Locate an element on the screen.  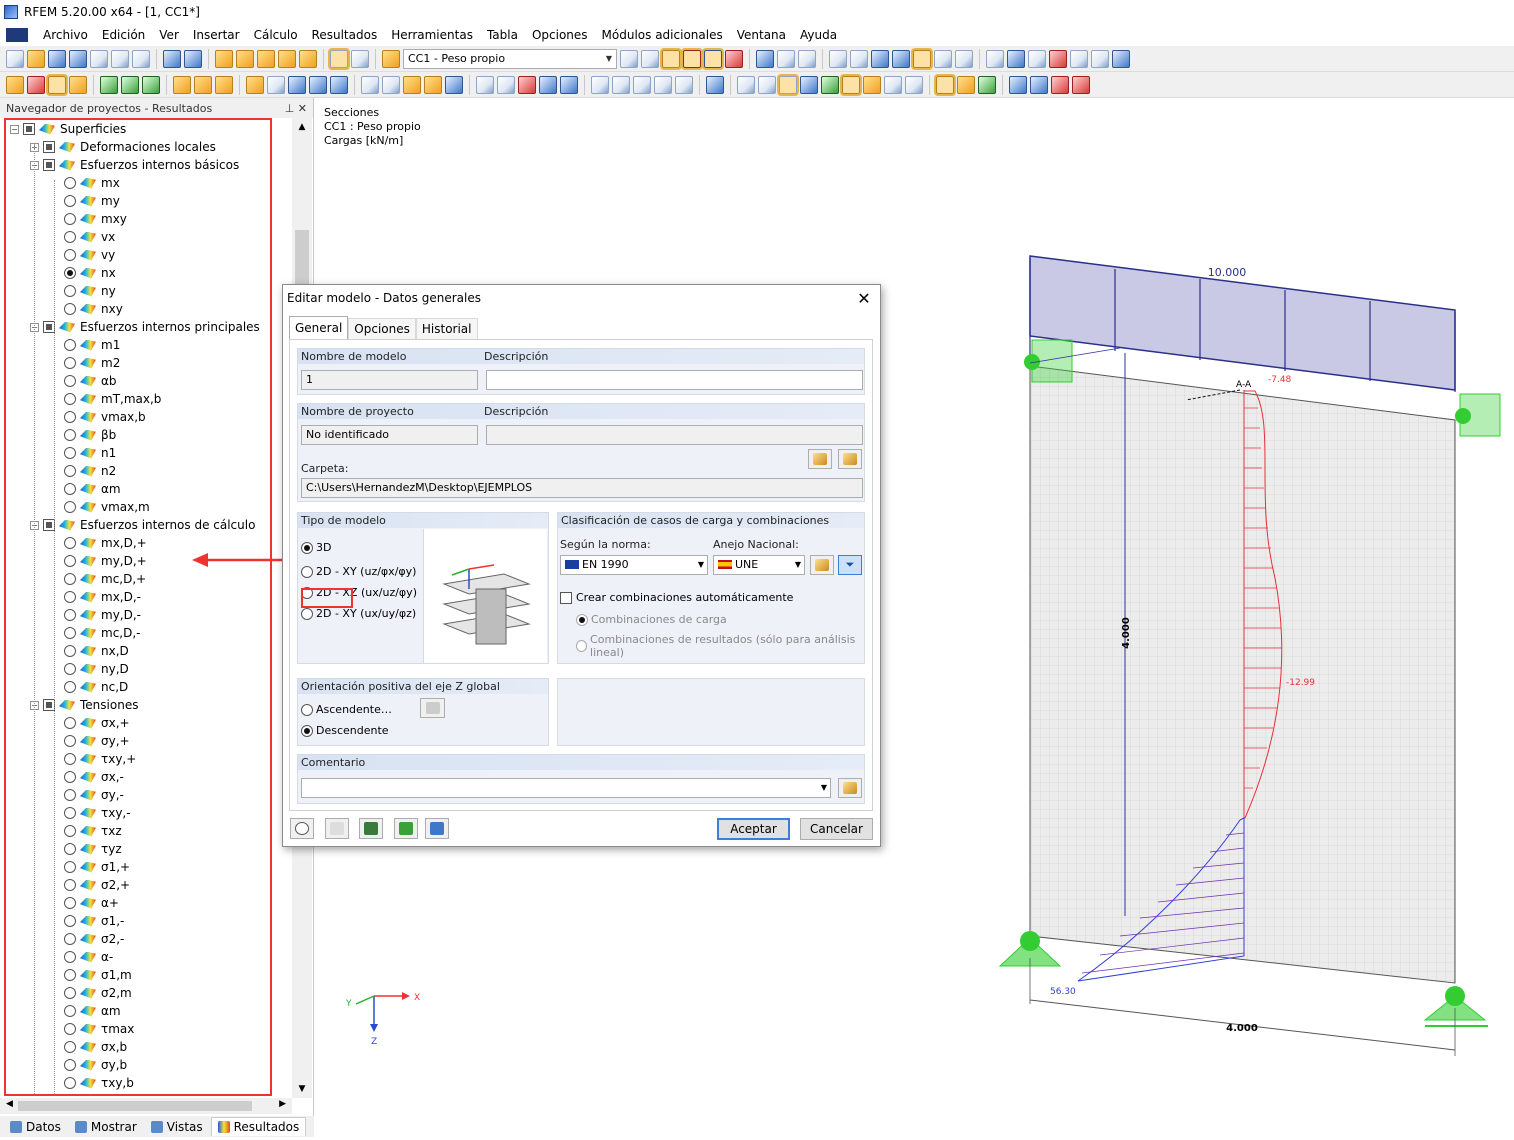
table-toggle-icon is located at coordinates (360, 58).